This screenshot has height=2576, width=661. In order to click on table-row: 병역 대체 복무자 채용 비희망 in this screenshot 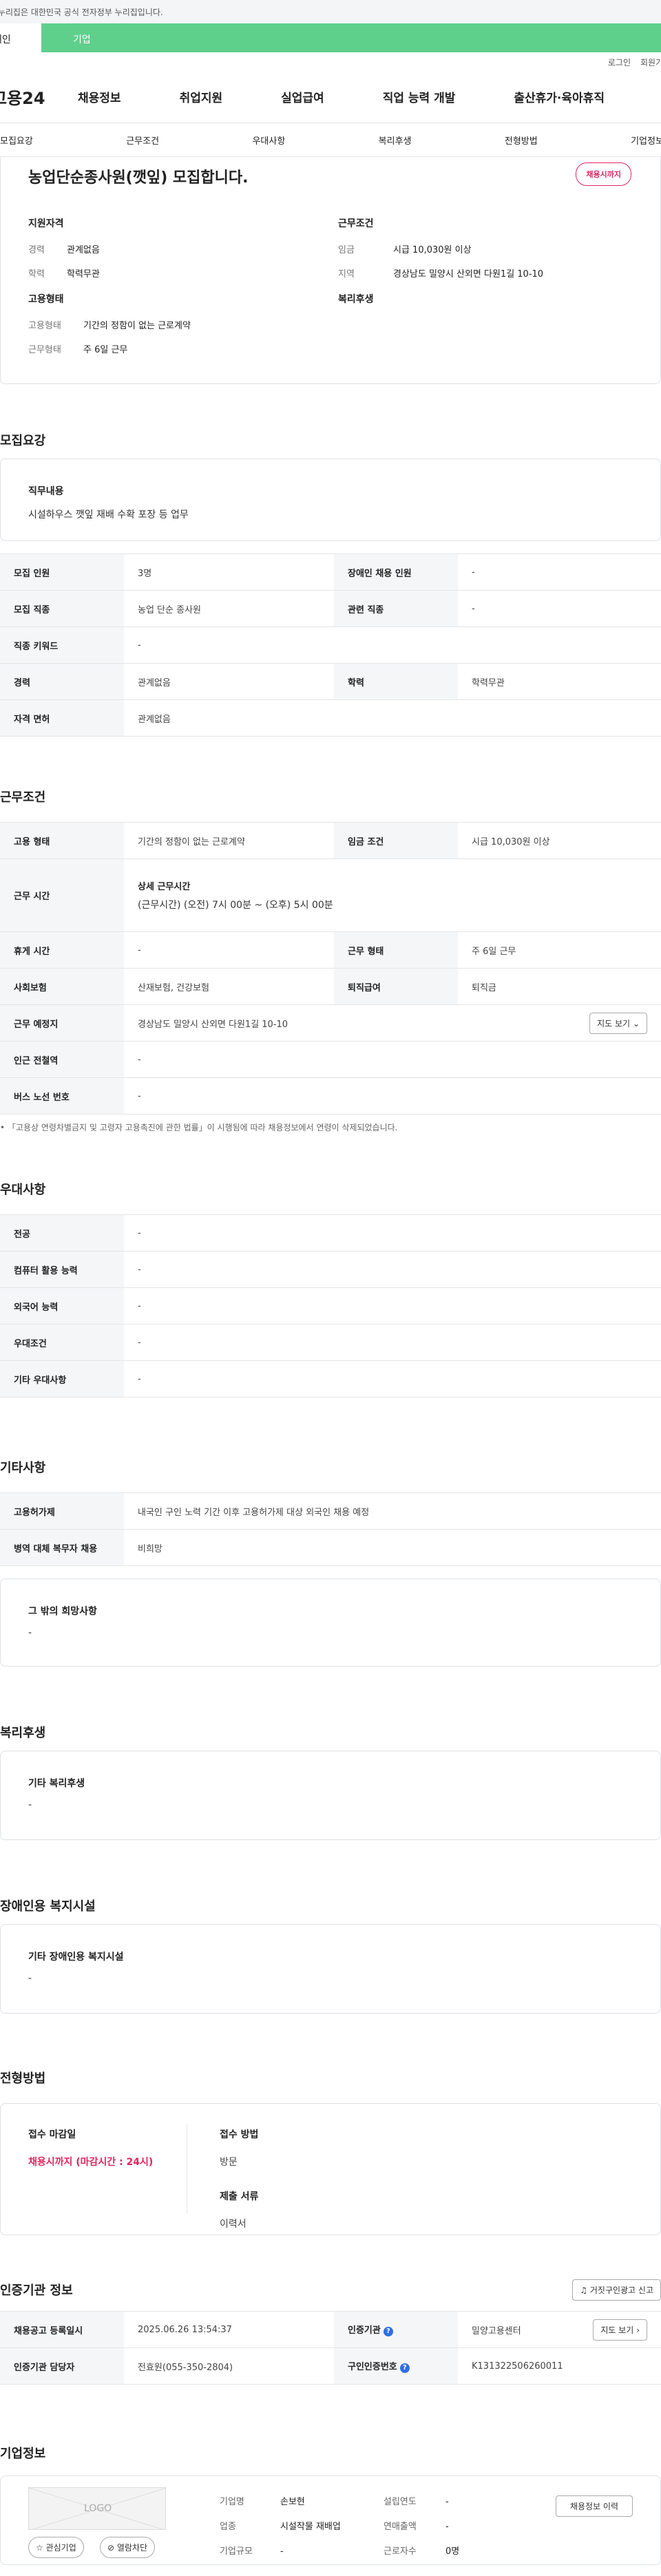, I will do `click(330, 1548)`.